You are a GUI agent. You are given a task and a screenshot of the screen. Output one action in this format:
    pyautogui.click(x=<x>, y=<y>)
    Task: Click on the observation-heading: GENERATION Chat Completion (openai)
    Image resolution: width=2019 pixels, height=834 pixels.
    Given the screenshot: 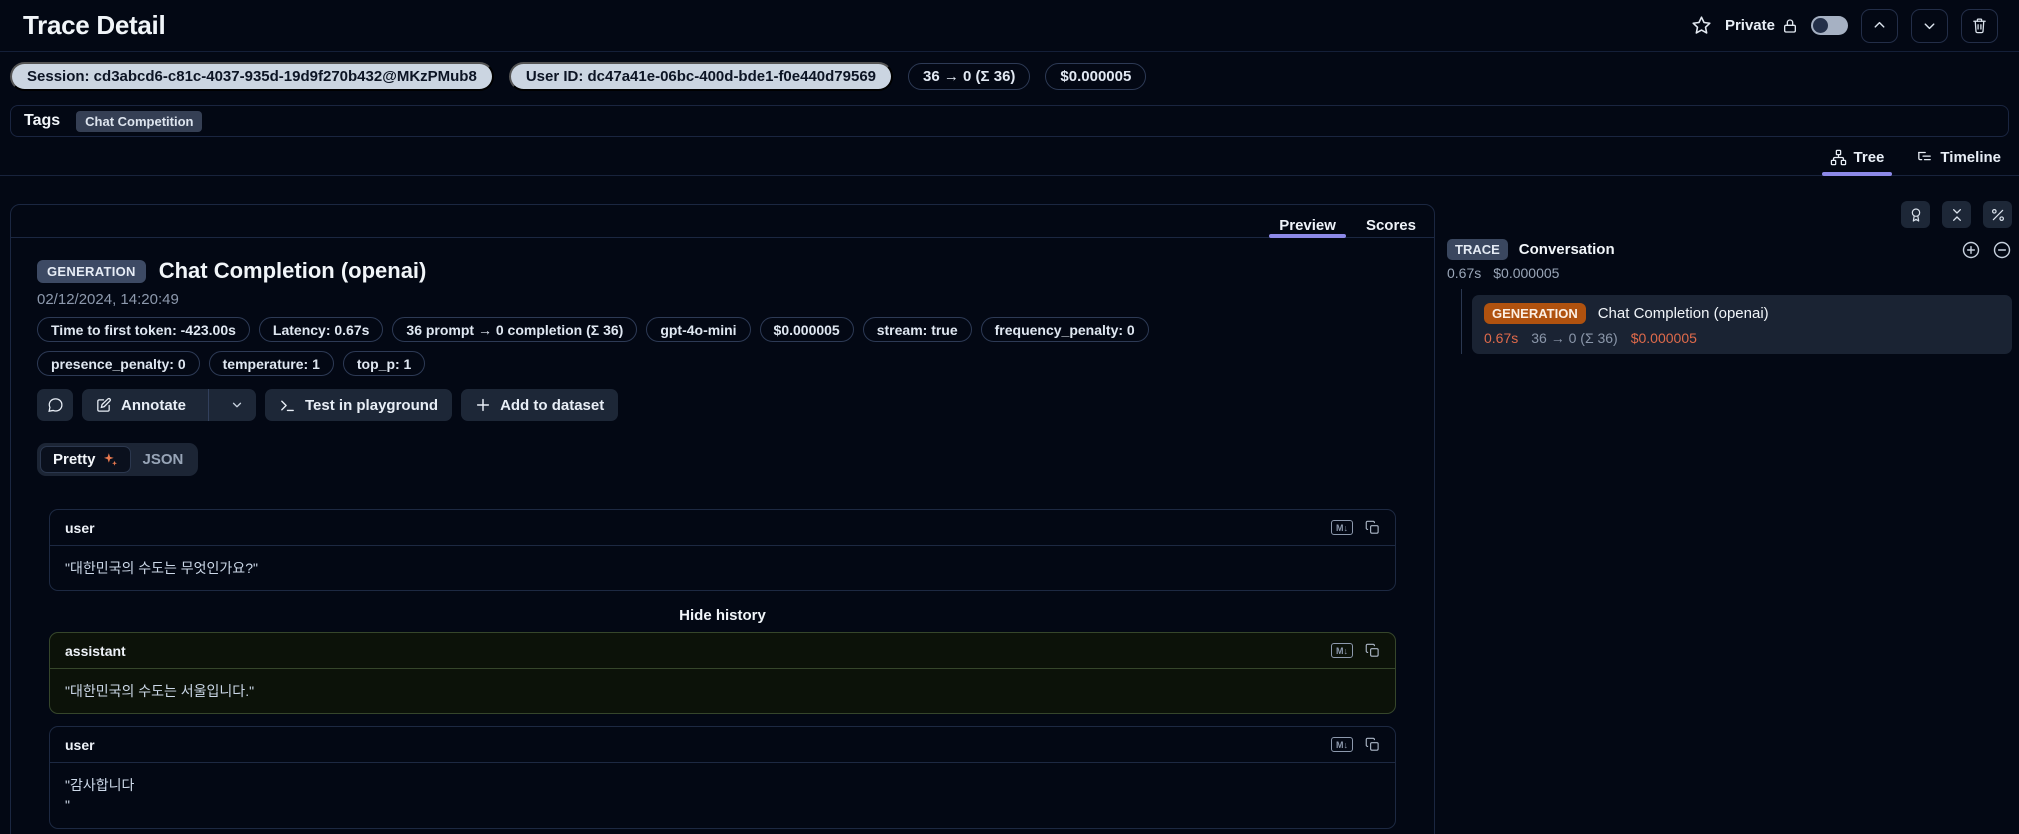 What is the action you would take?
    pyautogui.click(x=722, y=271)
    